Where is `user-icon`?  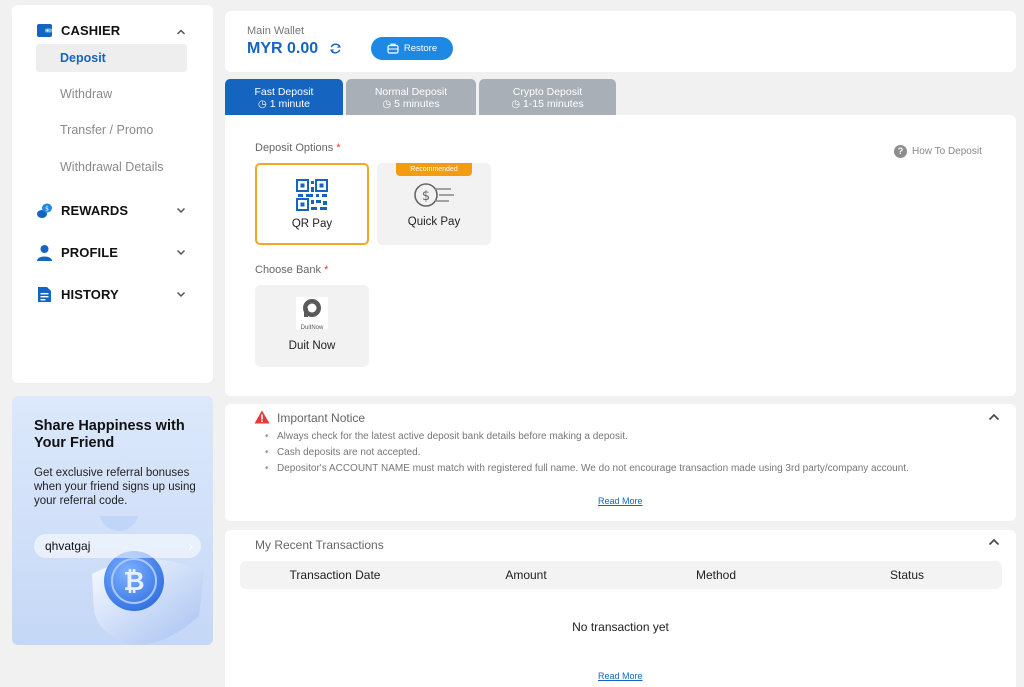 user-icon is located at coordinates (44, 252).